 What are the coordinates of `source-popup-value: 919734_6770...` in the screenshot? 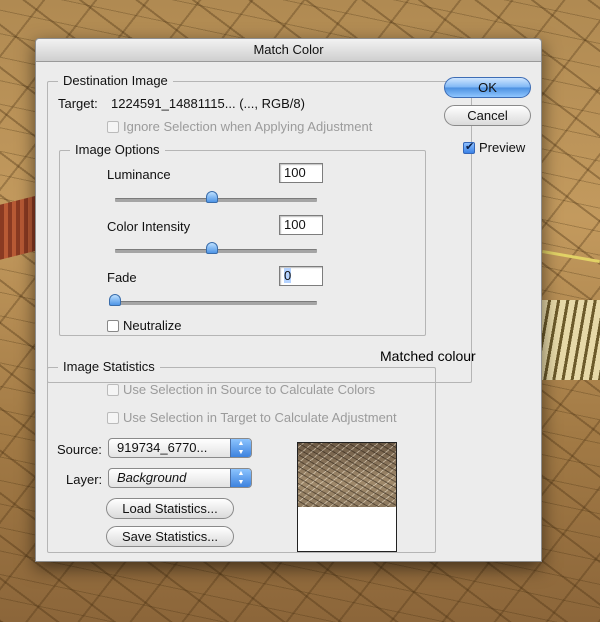 It's located at (162, 447).